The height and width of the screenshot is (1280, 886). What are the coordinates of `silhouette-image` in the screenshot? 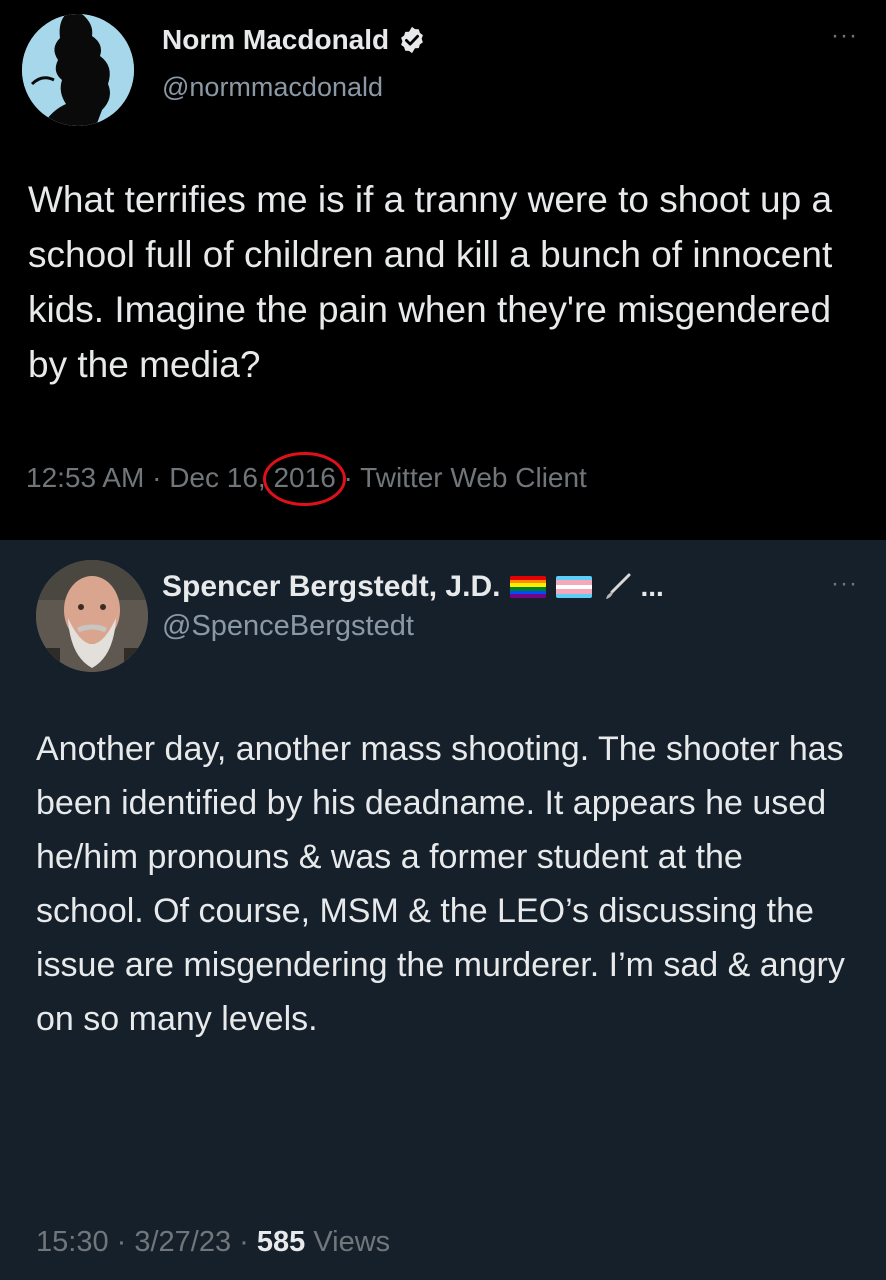 It's located at (78, 70).